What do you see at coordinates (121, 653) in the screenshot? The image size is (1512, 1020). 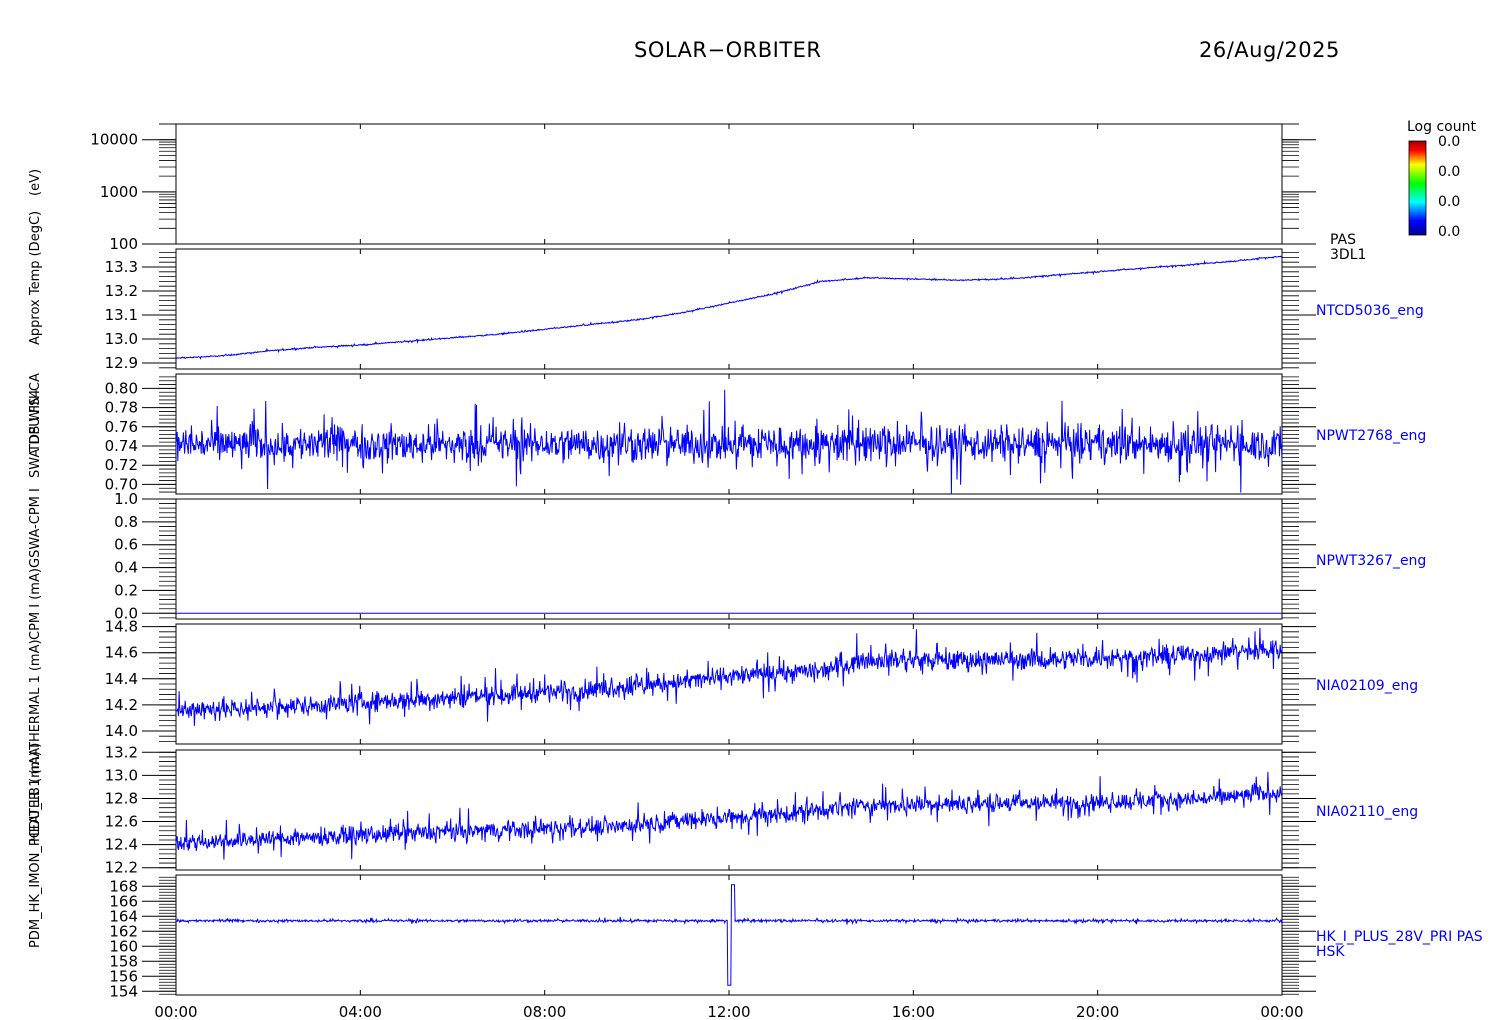 I see `y-tick-label: 14.6` at bounding box center [121, 653].